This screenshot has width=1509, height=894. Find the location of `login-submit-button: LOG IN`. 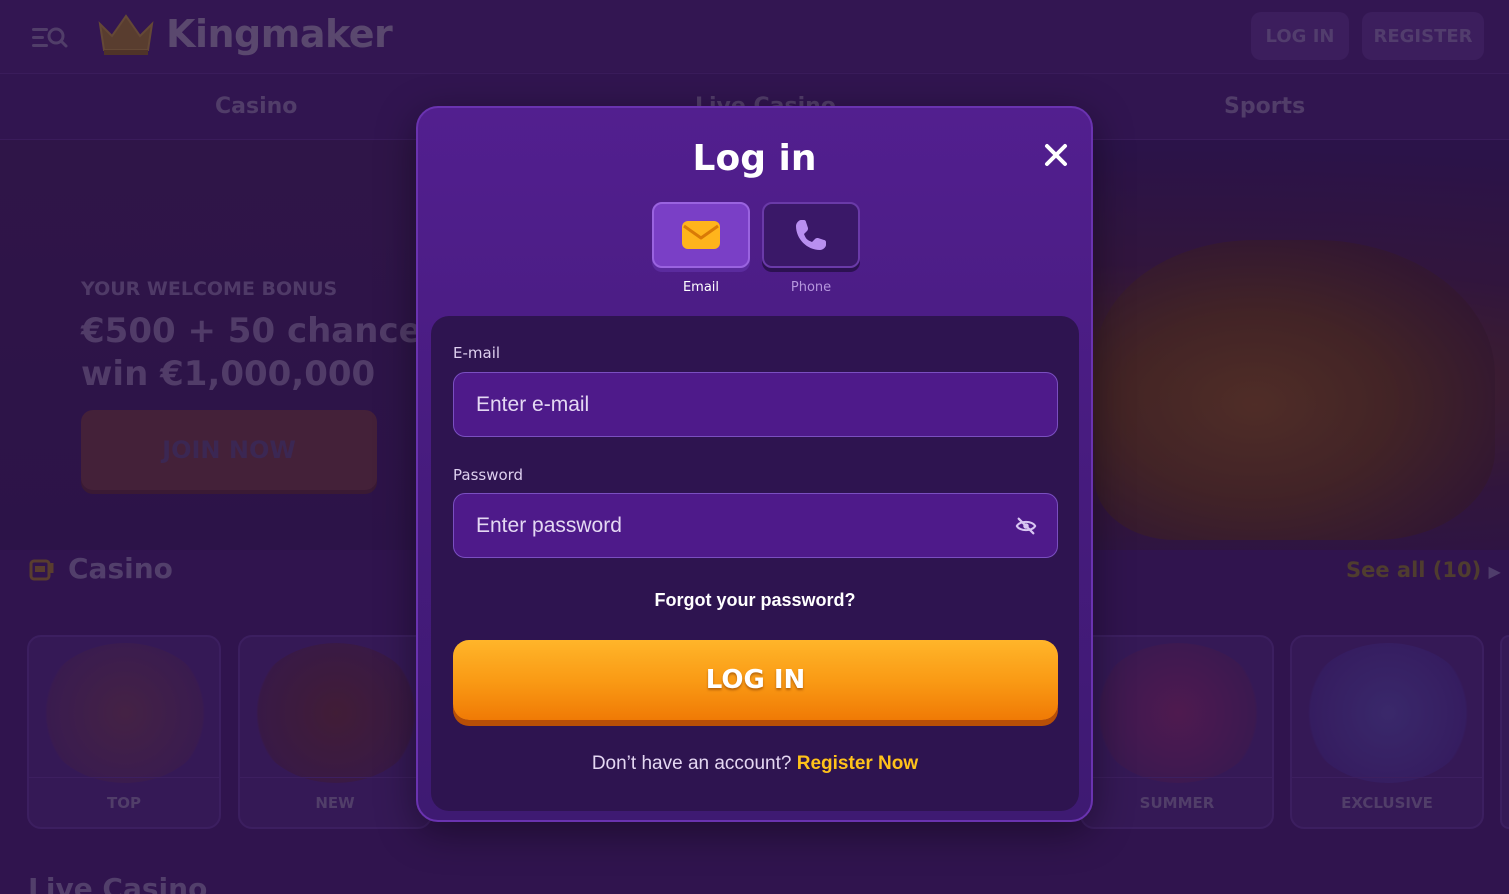

login-submit-button: LOG IN is located at coordinates (755, 680).